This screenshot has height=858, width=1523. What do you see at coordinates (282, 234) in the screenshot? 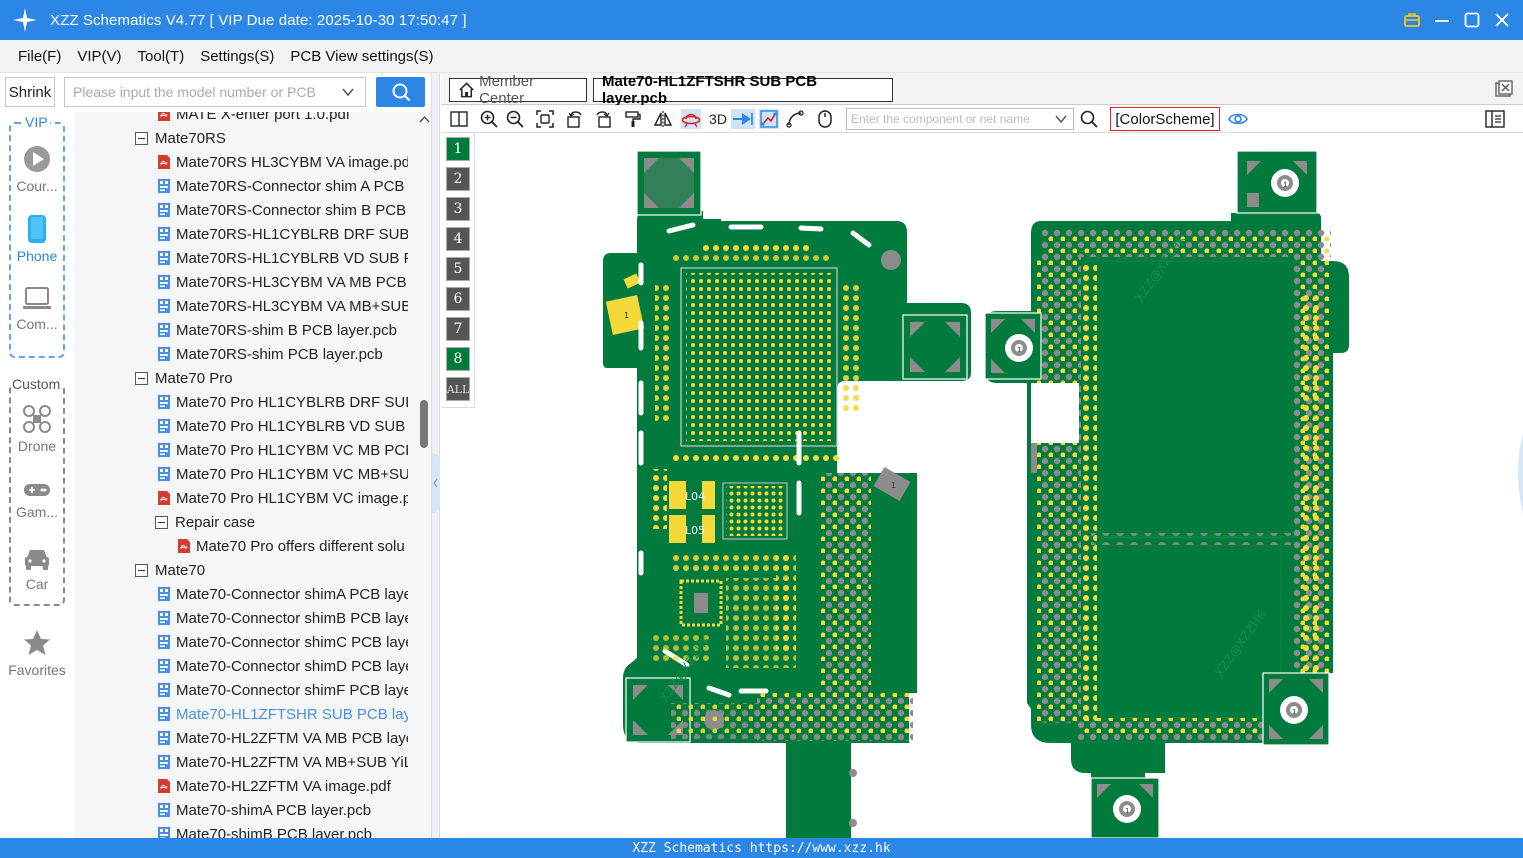
I see `tree-file: Mate70RS-HL1CYBLRB DRF SUB PC` at bounding box center [282, 234].